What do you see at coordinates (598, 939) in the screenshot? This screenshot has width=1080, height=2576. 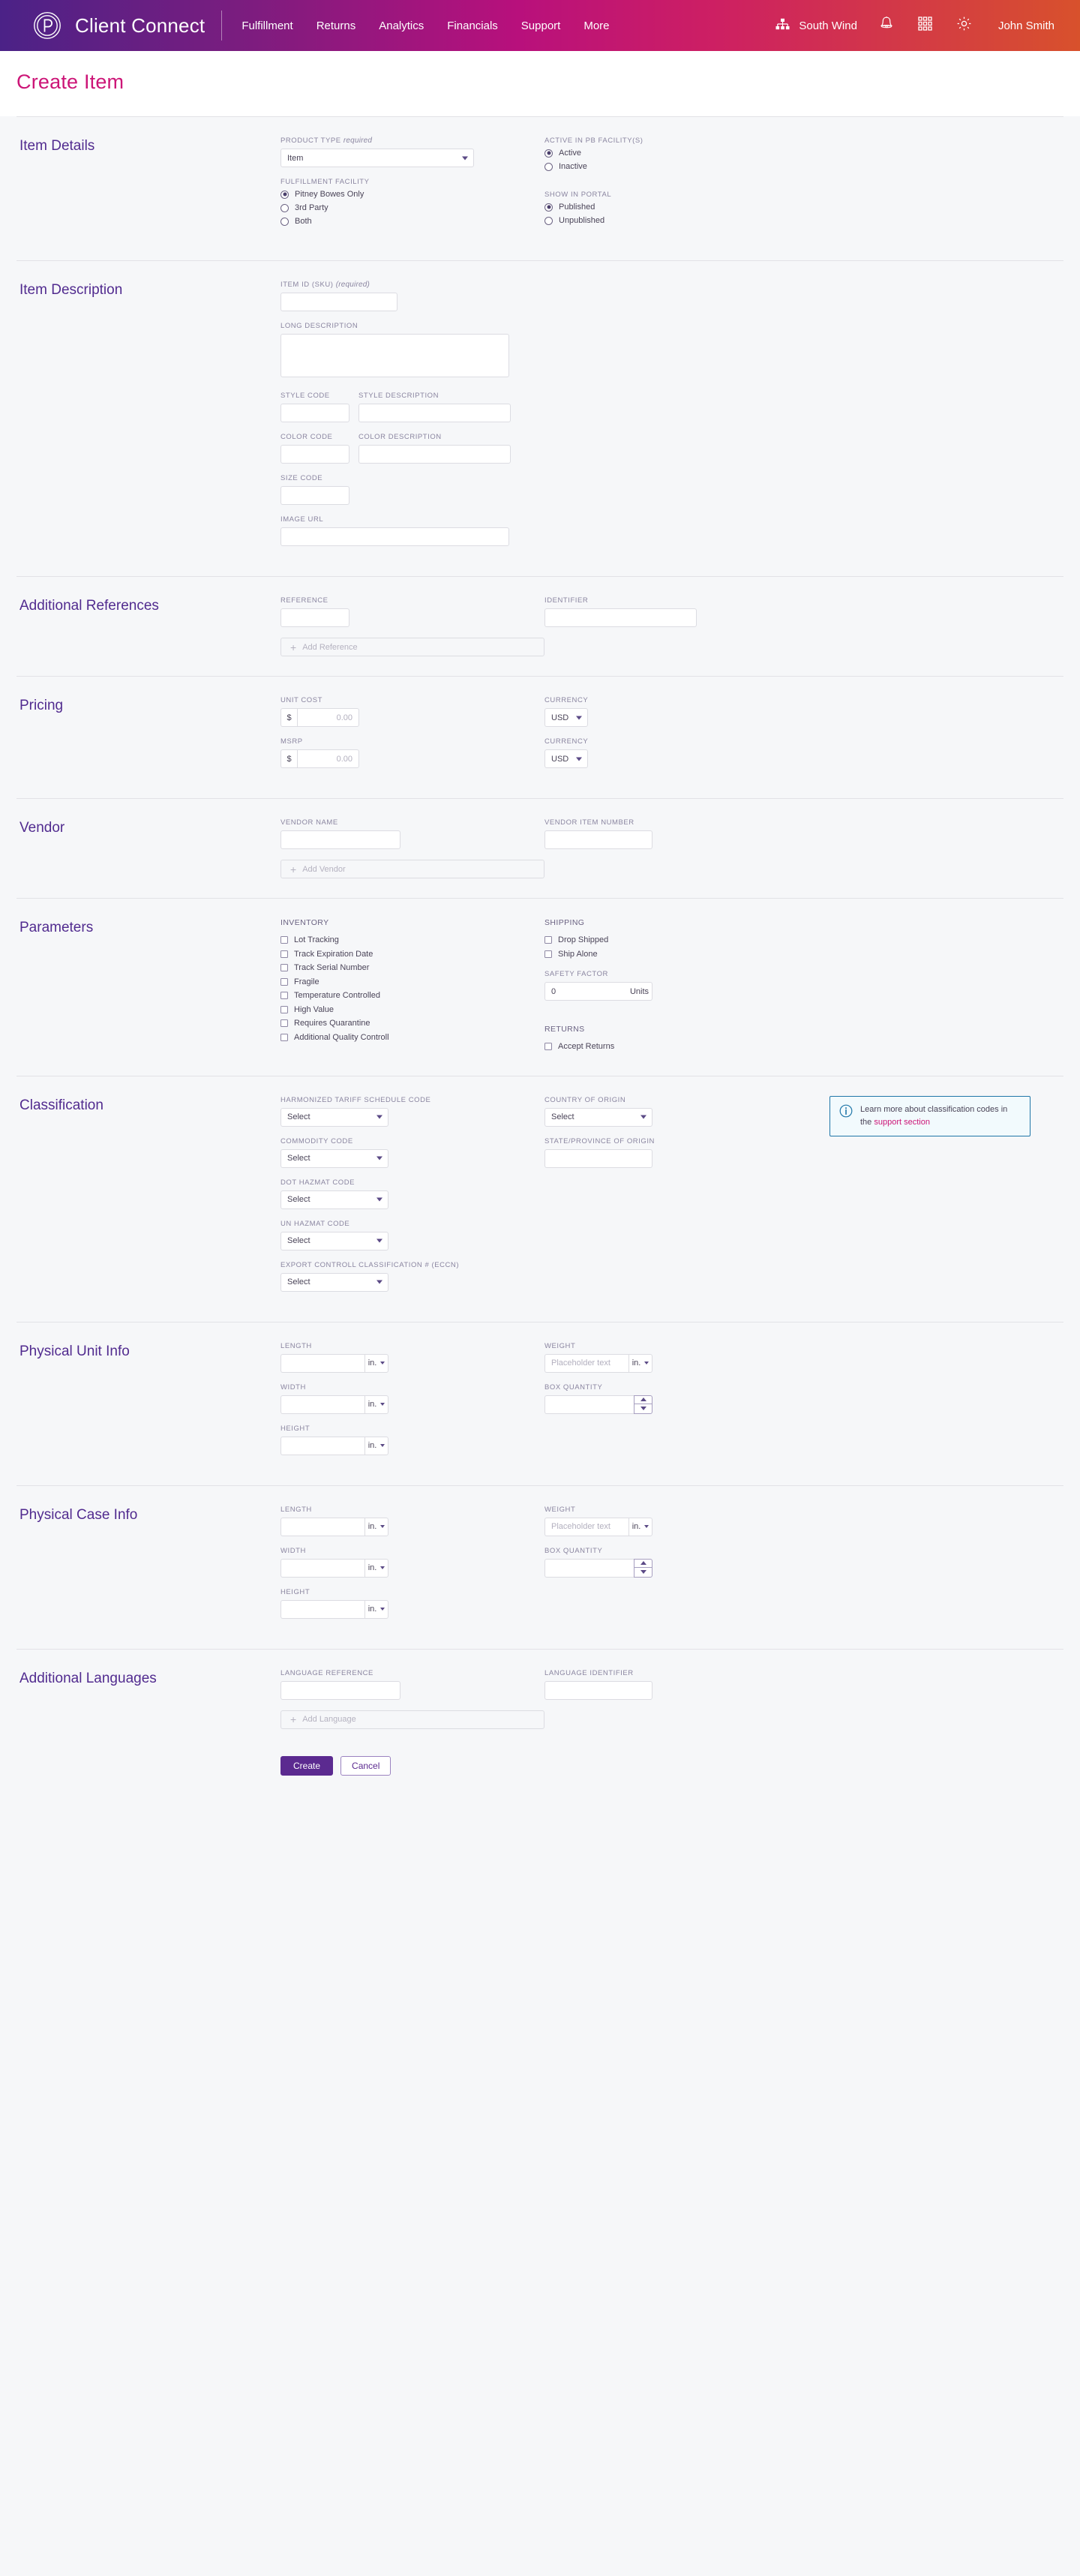 I see `checkbox-drop-shipped: Drop Shipped` at bounding box center [598, 939].